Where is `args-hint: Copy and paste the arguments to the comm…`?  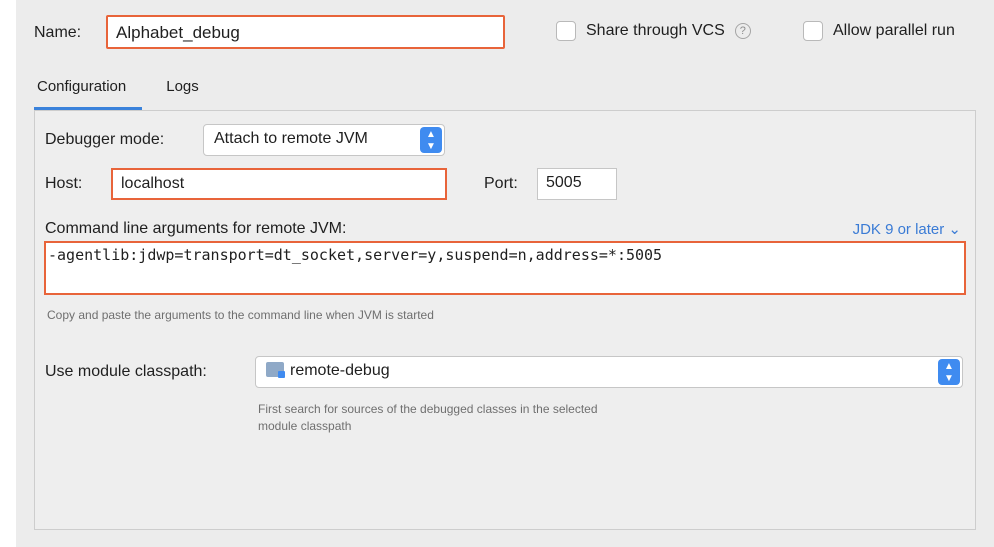 args-hint: Copy and paste the arguments to the comm… is located at coordinates (240, 315).